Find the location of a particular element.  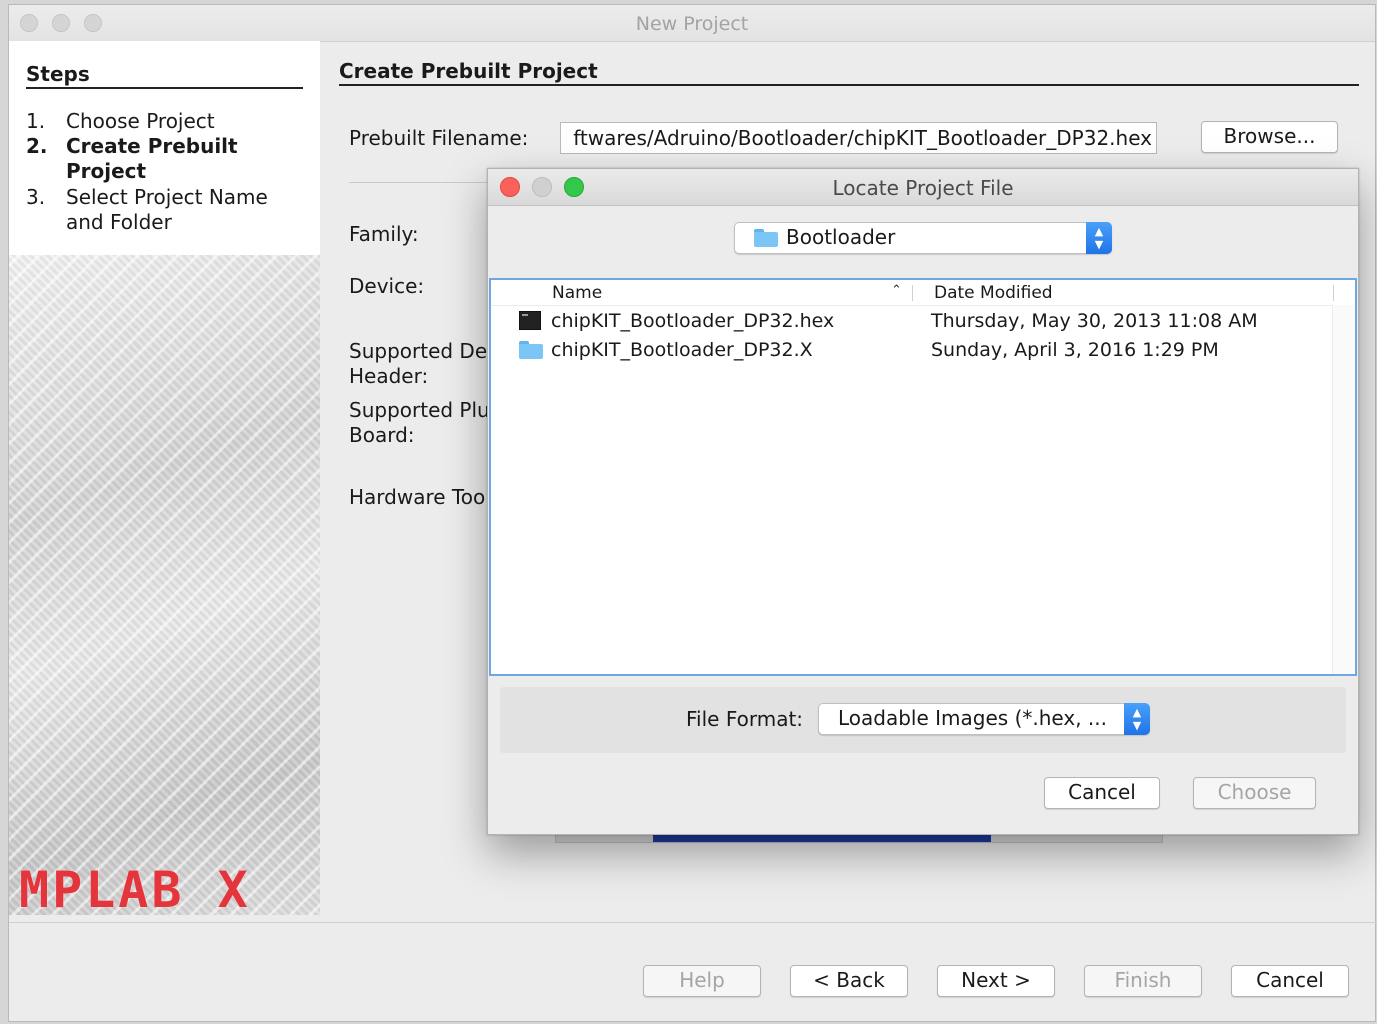

file-name: chipKIT_Bootloader_DP32.X is located at coordinates (682, 350).